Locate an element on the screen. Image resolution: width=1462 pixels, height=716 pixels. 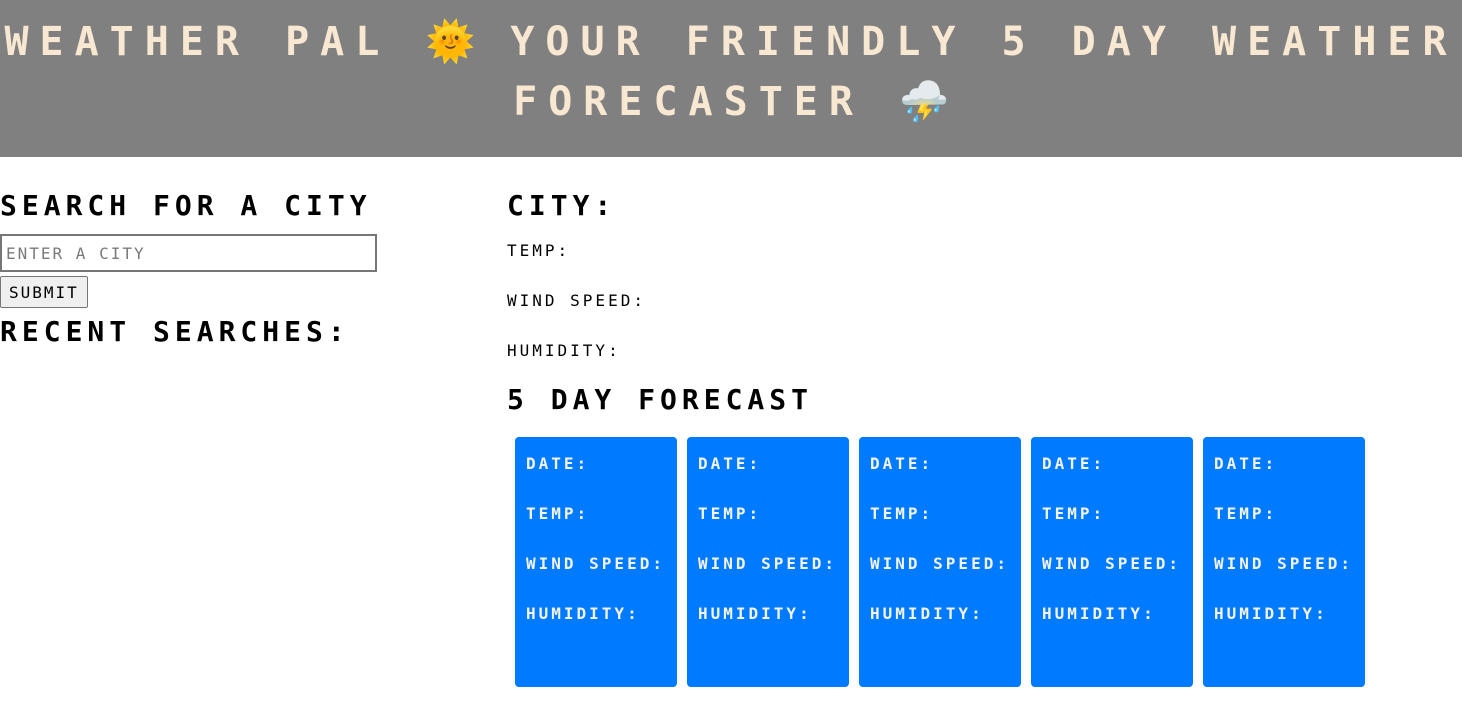
city-search-input is located at coordinates (188, 253).